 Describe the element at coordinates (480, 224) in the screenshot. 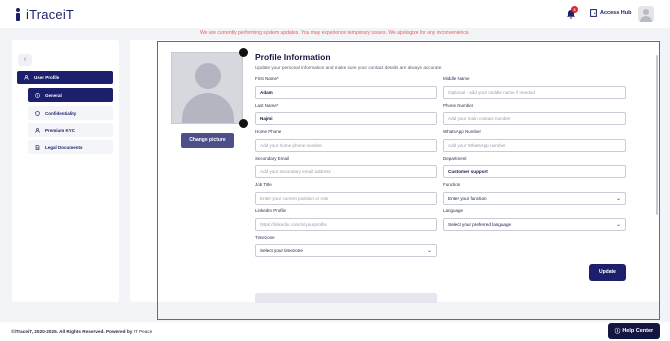

I see `language-select-value: Select your preferred language` at that location.